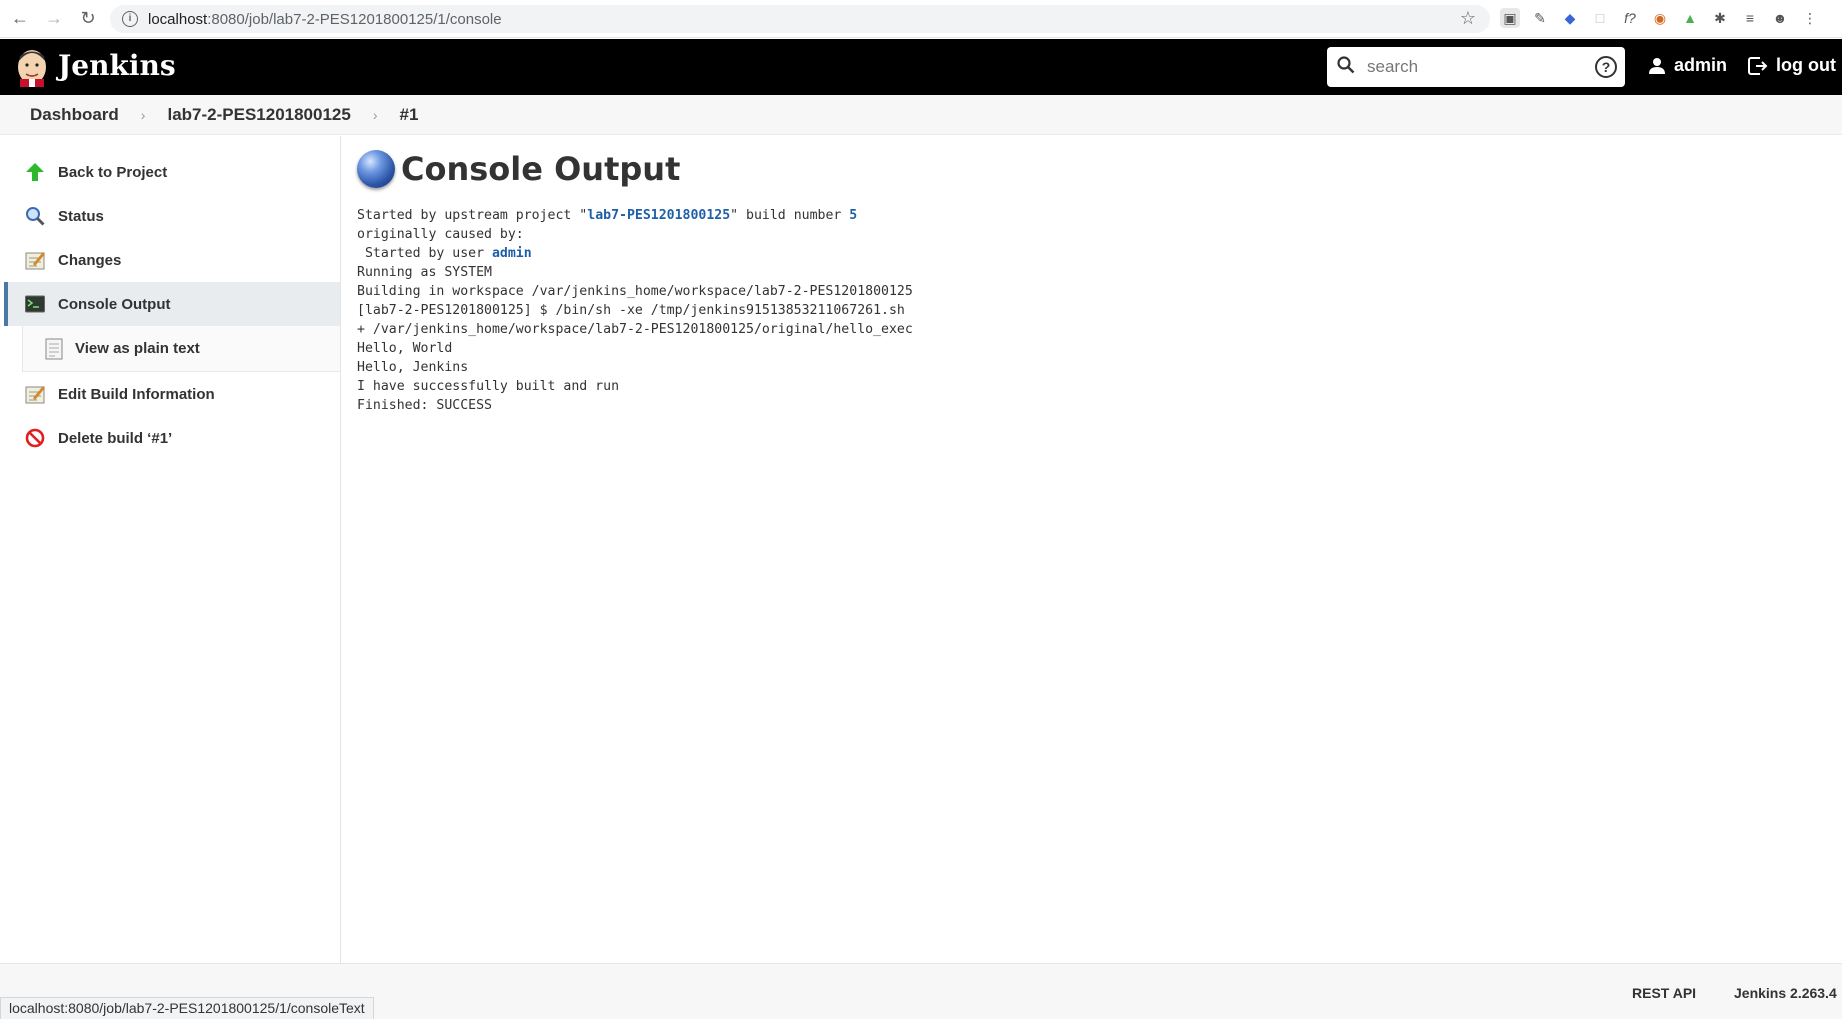 Image resolution: width=1842 pixels, height=1019 pixels. What do you see at coordinates (409, 115) in the screenshot?
I see `breadcrumb-build: #1` at bounding box center [409, 115].